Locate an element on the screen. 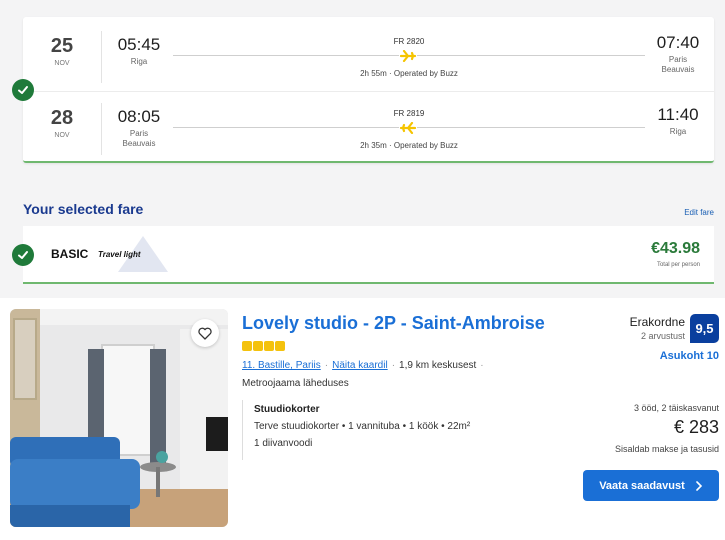 The width and height of the screenshot is (725, 540). outbound-month: NOV is located at coordinates (62, 63).